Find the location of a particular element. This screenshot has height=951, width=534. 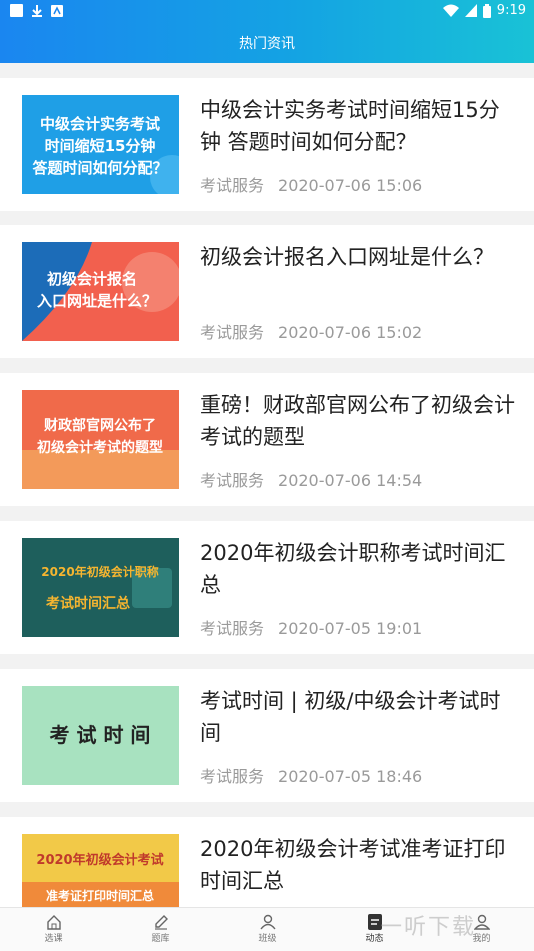

tab-class: 班级 is located at coordinates (267, 929).